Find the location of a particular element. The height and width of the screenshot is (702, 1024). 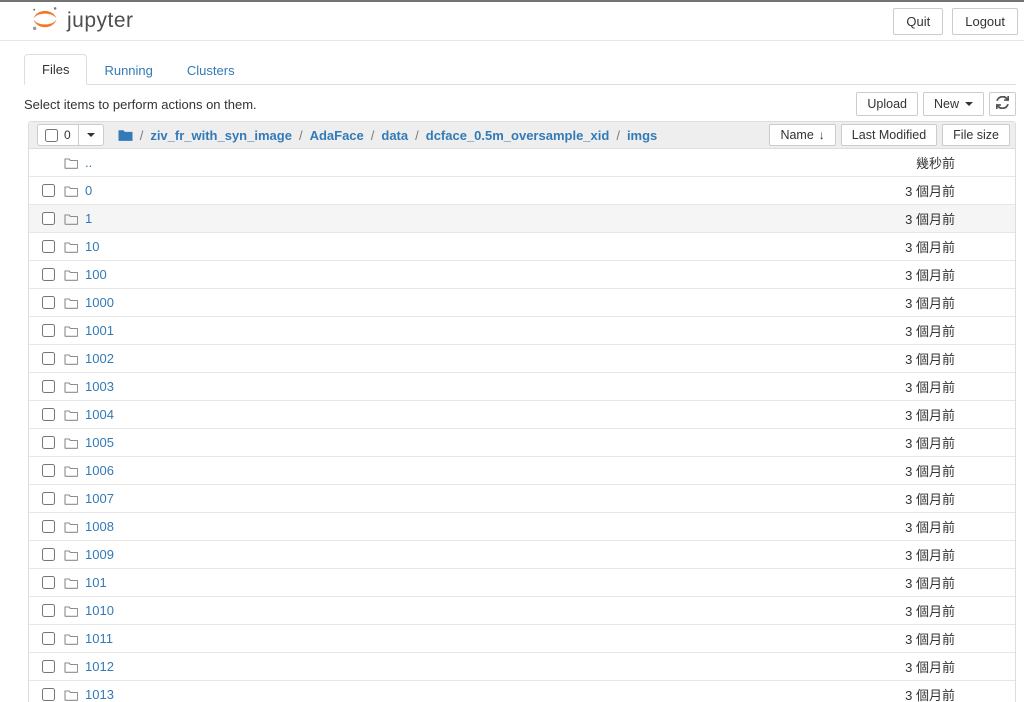

jupyter-logo-icon is located at coordinates (45, 21).